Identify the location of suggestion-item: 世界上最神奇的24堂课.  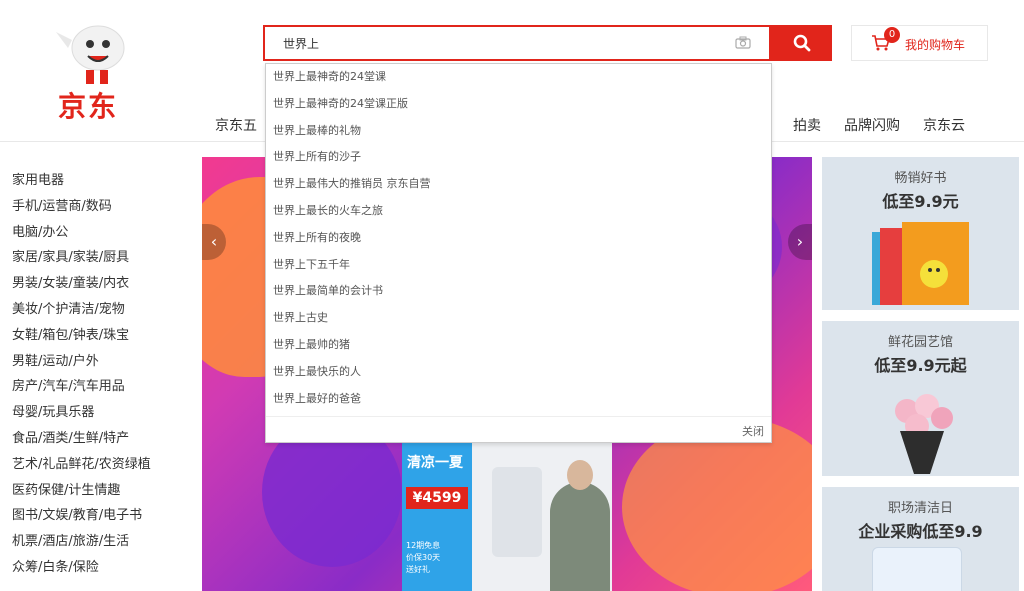
(518, 77).